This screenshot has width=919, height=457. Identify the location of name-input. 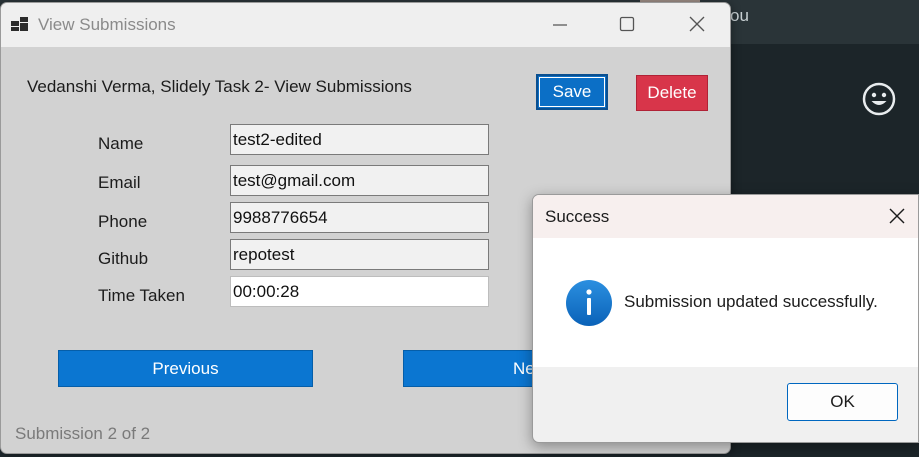
(359, 139).